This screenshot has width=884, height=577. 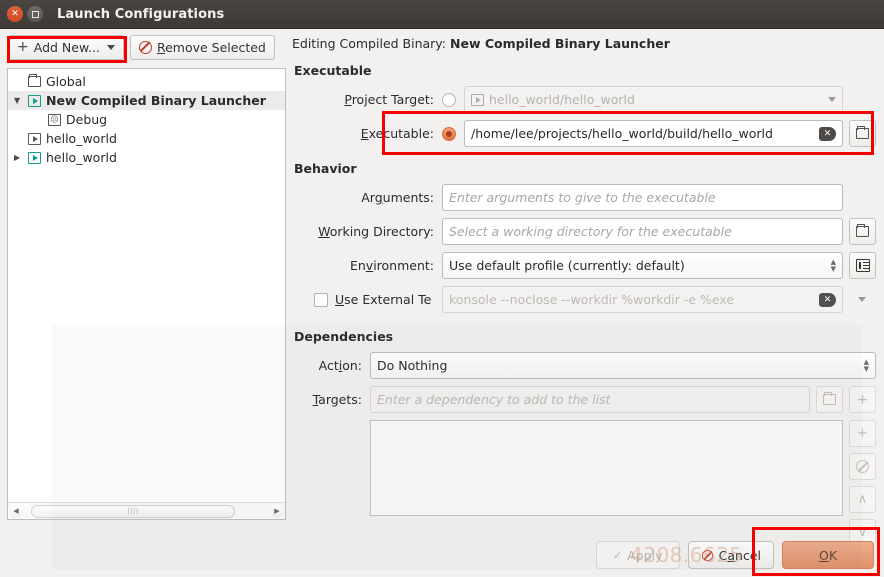 I want to click on use-external-terminal-check-wrap: Use External Te, so click(x=367, y=299).